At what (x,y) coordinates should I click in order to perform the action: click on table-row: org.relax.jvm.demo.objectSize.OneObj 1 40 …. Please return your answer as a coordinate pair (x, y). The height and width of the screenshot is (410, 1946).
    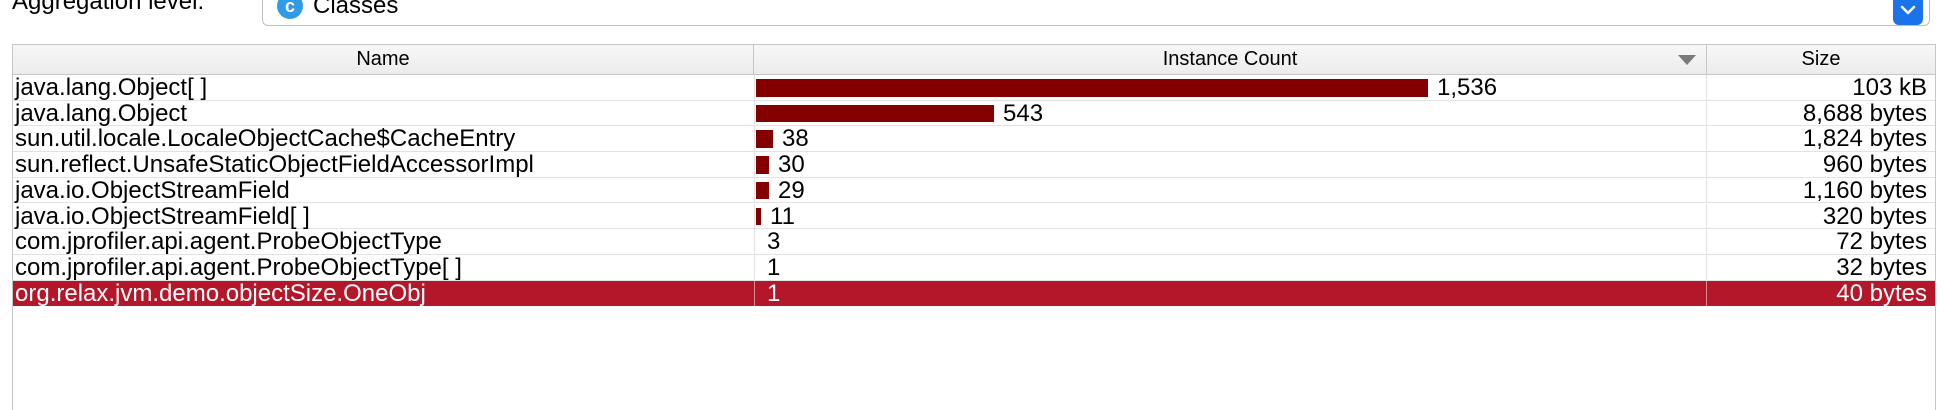
    Looking at the image, I should click on (974, 293).